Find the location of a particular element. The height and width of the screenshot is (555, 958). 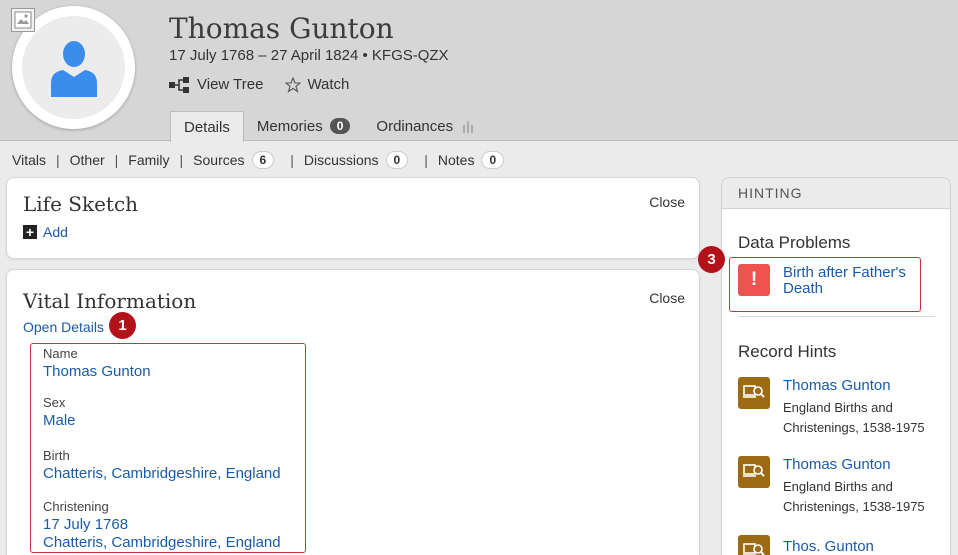

subnav-other: Other is located at coordinates (87, 160).